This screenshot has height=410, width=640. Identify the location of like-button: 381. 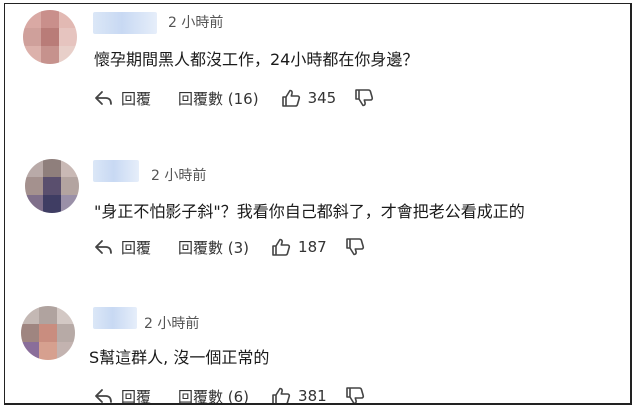
(299, 396).